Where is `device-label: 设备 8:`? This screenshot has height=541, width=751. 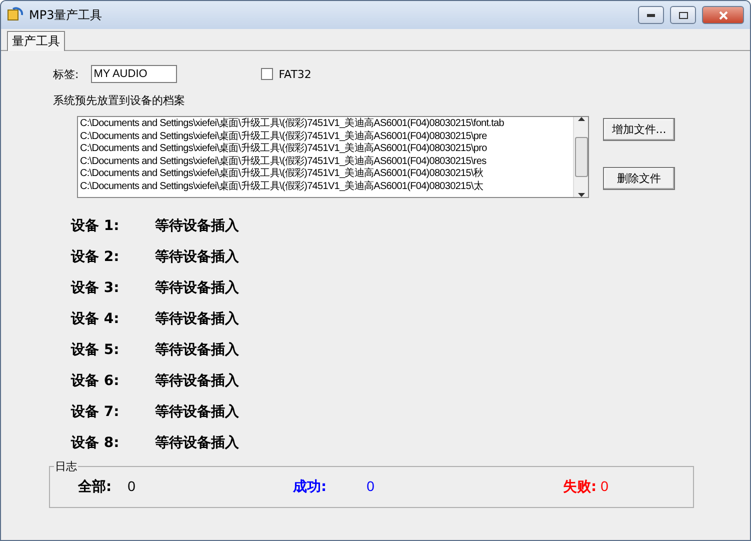 device-label: 设备 8: is located at coordinates (95, 443).